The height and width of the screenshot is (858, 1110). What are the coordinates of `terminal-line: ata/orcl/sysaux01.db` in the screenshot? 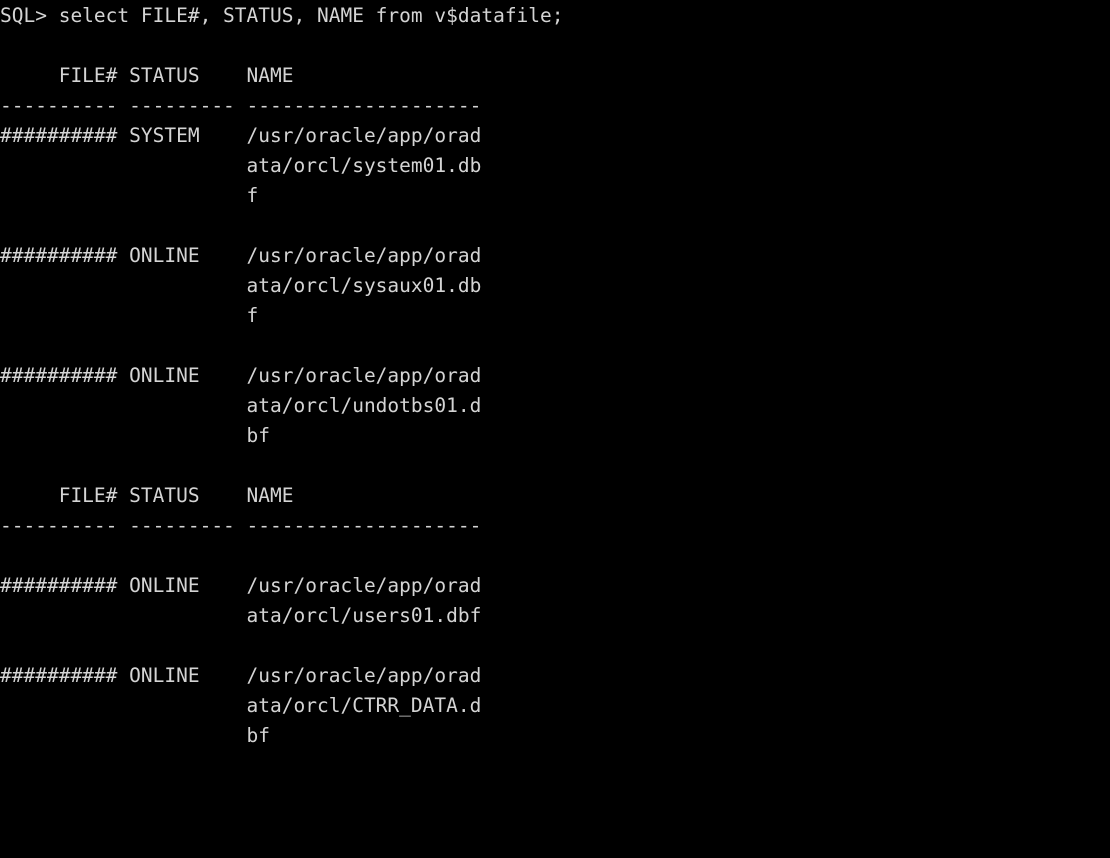 It's located at (241, 285).